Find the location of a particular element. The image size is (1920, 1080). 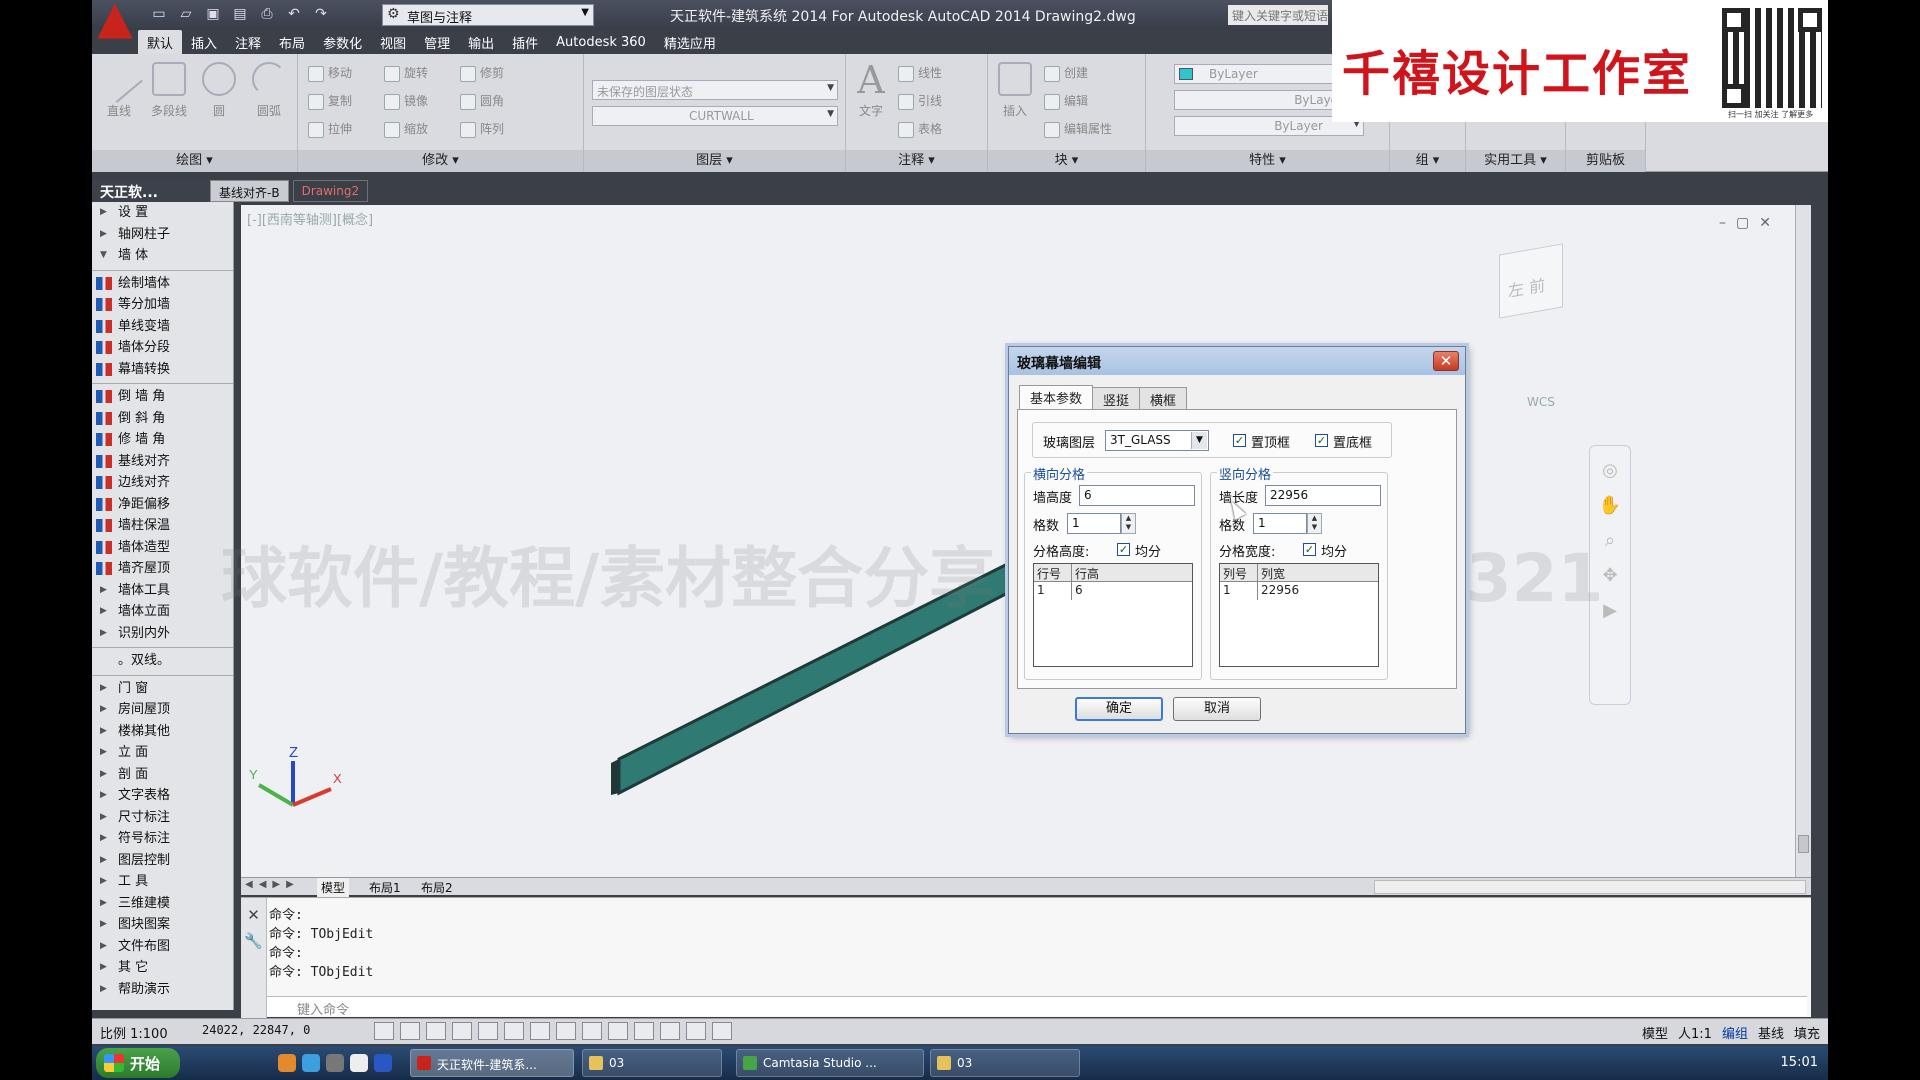

wrench-icon: 🔧 is located at coordinates (253, 941).